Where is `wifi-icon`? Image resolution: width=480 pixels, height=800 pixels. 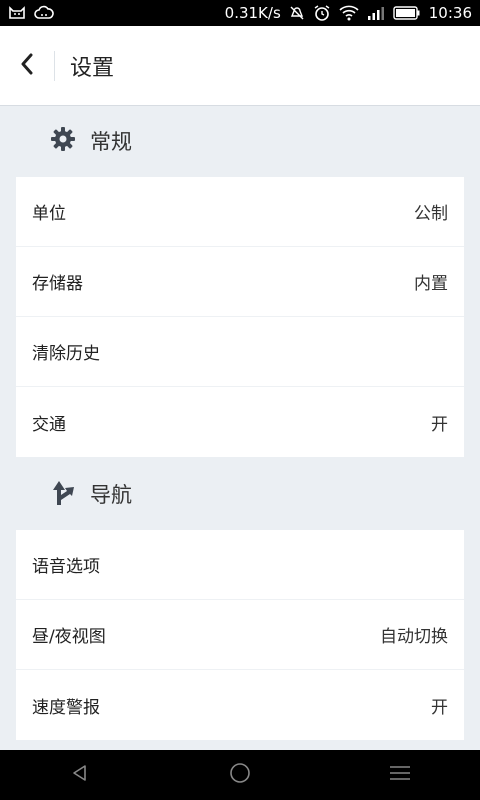
wifi-icon is located at coordinates (349, 13).